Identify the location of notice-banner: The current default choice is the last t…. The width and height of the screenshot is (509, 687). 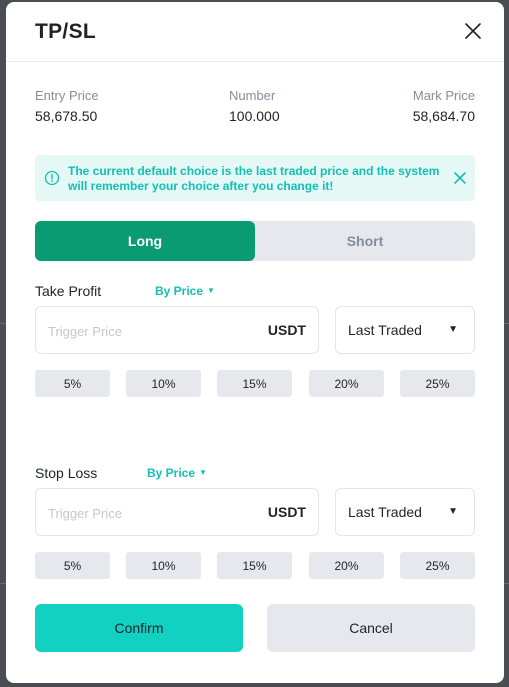
(255, 178).